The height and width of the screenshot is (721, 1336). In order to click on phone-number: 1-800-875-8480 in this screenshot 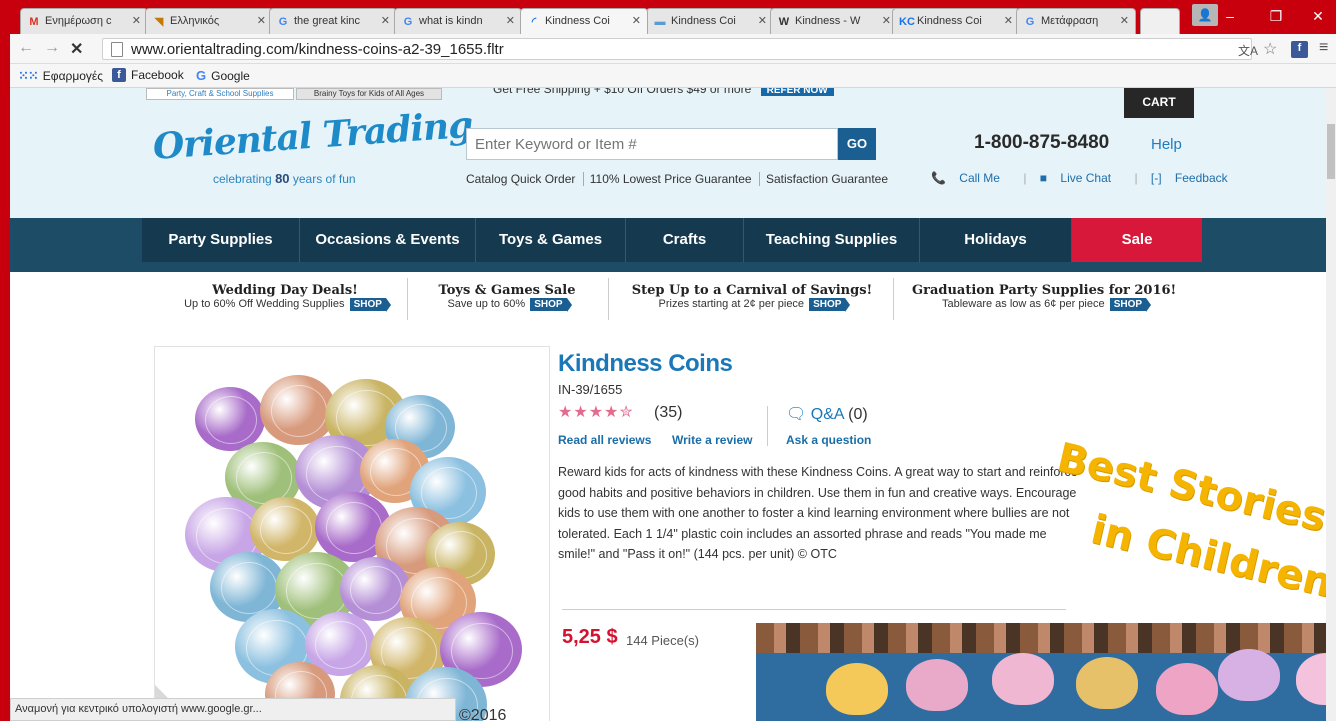, I will do `click(1042, 142)`.